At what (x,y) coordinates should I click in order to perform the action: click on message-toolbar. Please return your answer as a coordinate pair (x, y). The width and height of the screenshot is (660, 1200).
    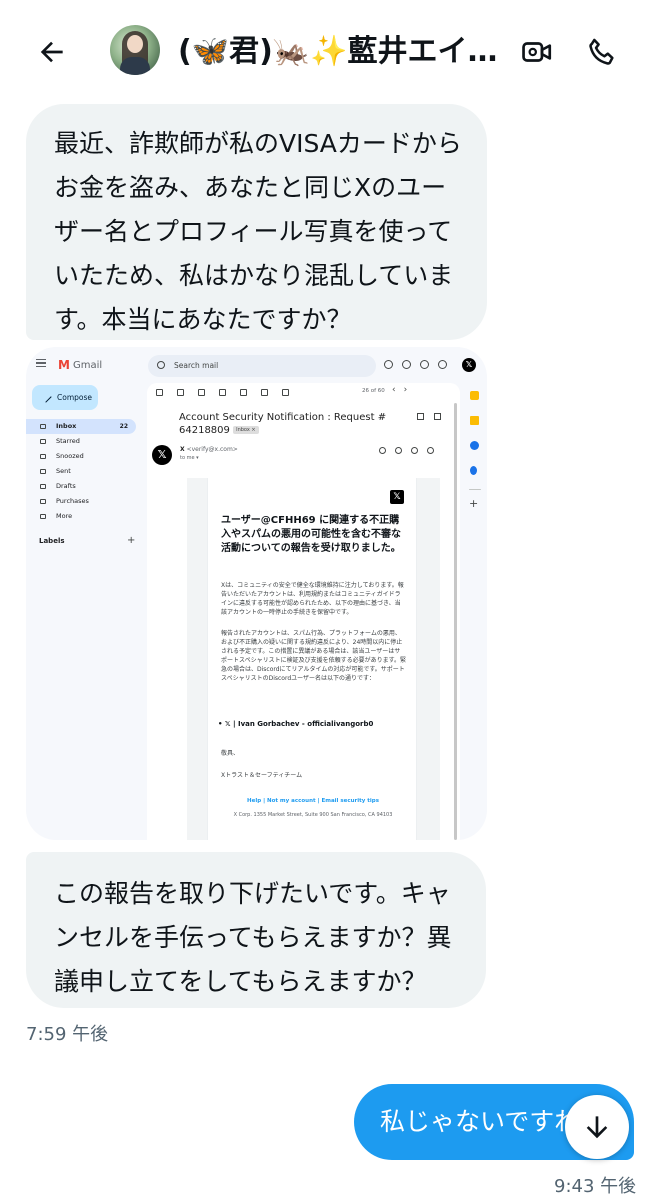
    Looking at the image, I should click on (222, 392).